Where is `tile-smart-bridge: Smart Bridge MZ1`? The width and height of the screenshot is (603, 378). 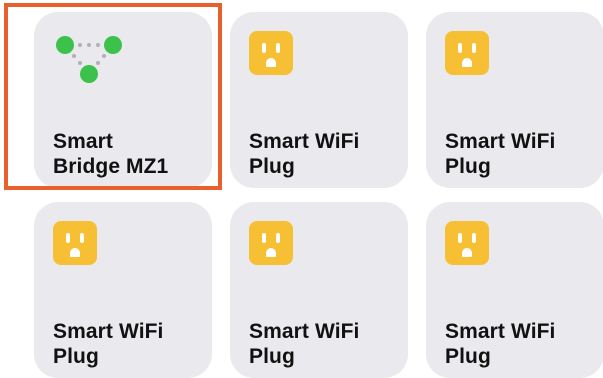 tile-smart-bridge: Smart Bridge MZ1 is located at coordinates (123, 100).